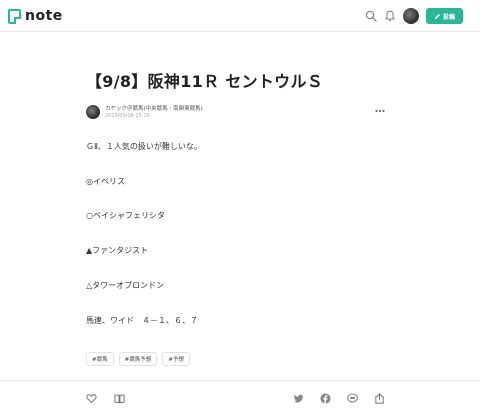 The width and height of the screenshot is (480, 411). What do you see at coordinates (352, 398) in the screenshot?
I see `line-icon` at bounding box center [352, 398].